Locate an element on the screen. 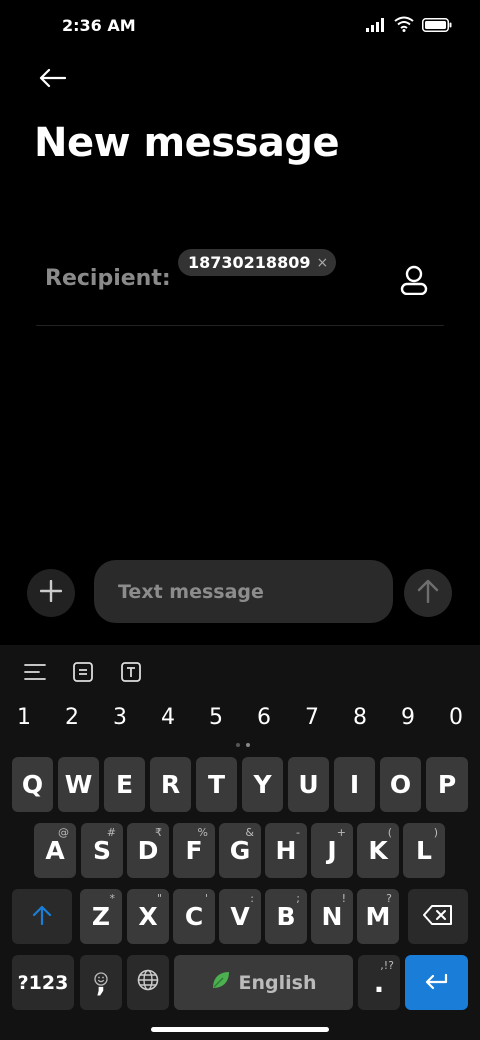  key-d: D ₹ is located at coordinates (148, 850).